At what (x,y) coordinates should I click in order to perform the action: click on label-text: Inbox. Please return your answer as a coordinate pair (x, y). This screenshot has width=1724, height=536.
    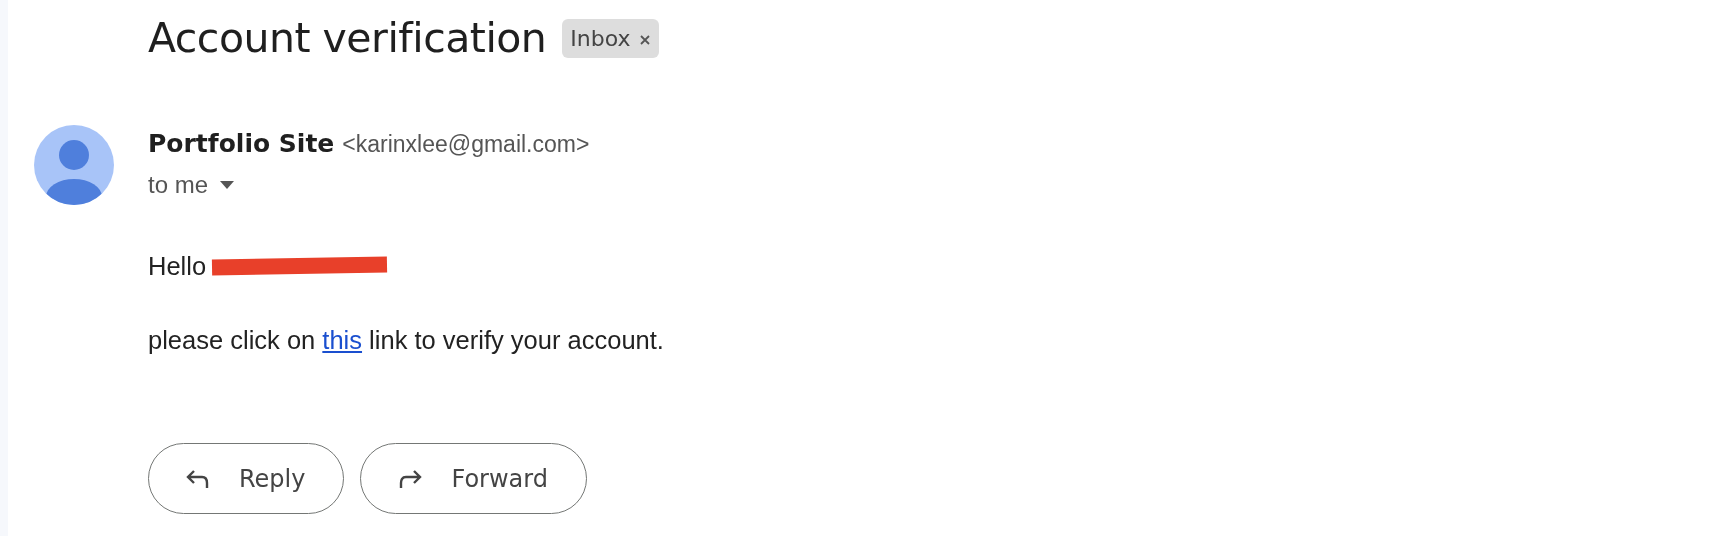
    Looking at the image, I should click on (600, 39).